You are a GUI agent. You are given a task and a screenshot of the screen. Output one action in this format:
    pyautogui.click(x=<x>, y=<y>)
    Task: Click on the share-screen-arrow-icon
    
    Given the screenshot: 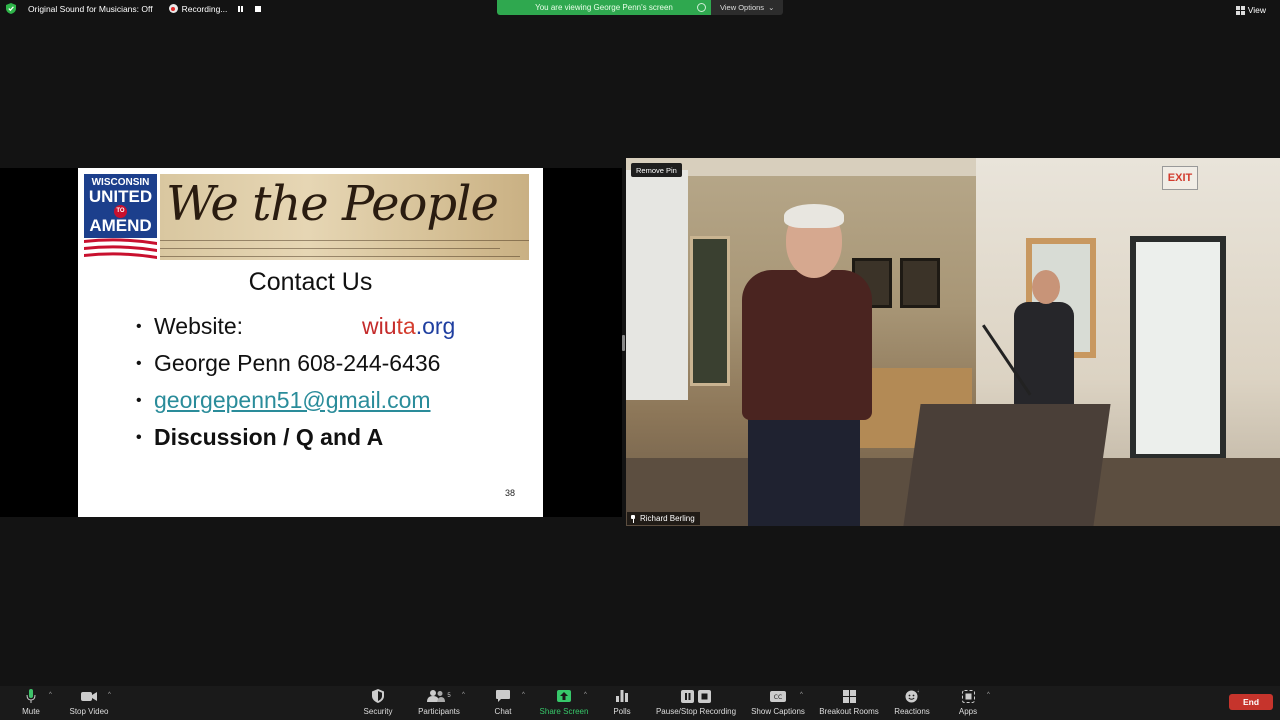 What is the action you would take?
    pyautogui.click(x=564, y=696)
    